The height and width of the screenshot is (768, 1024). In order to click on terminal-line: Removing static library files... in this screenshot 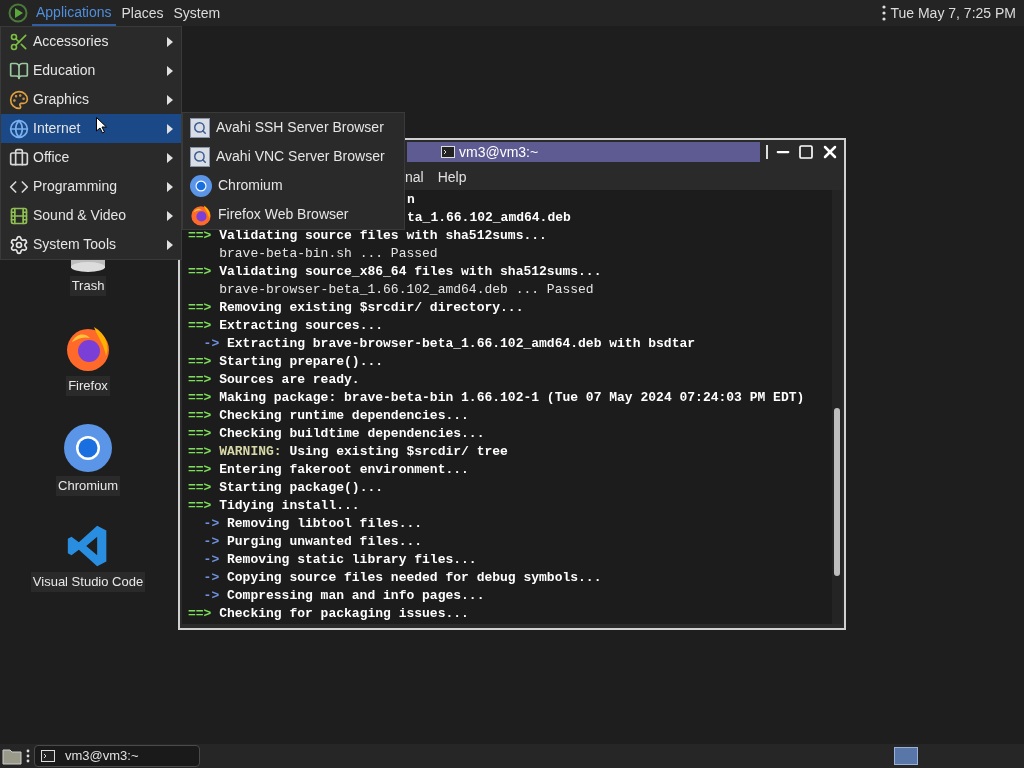, I will do `click(352, 560)`.